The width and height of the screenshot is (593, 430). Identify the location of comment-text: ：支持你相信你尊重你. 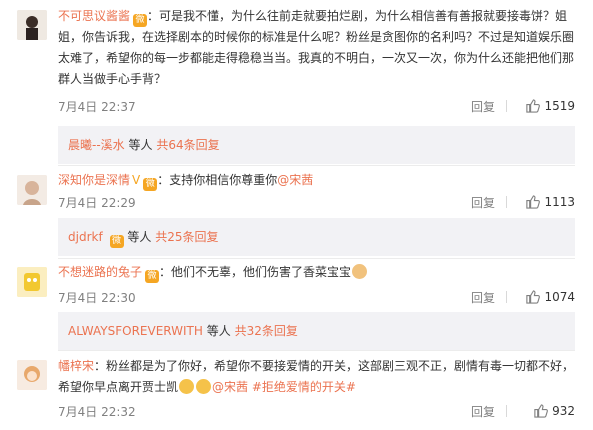
(217, 180).